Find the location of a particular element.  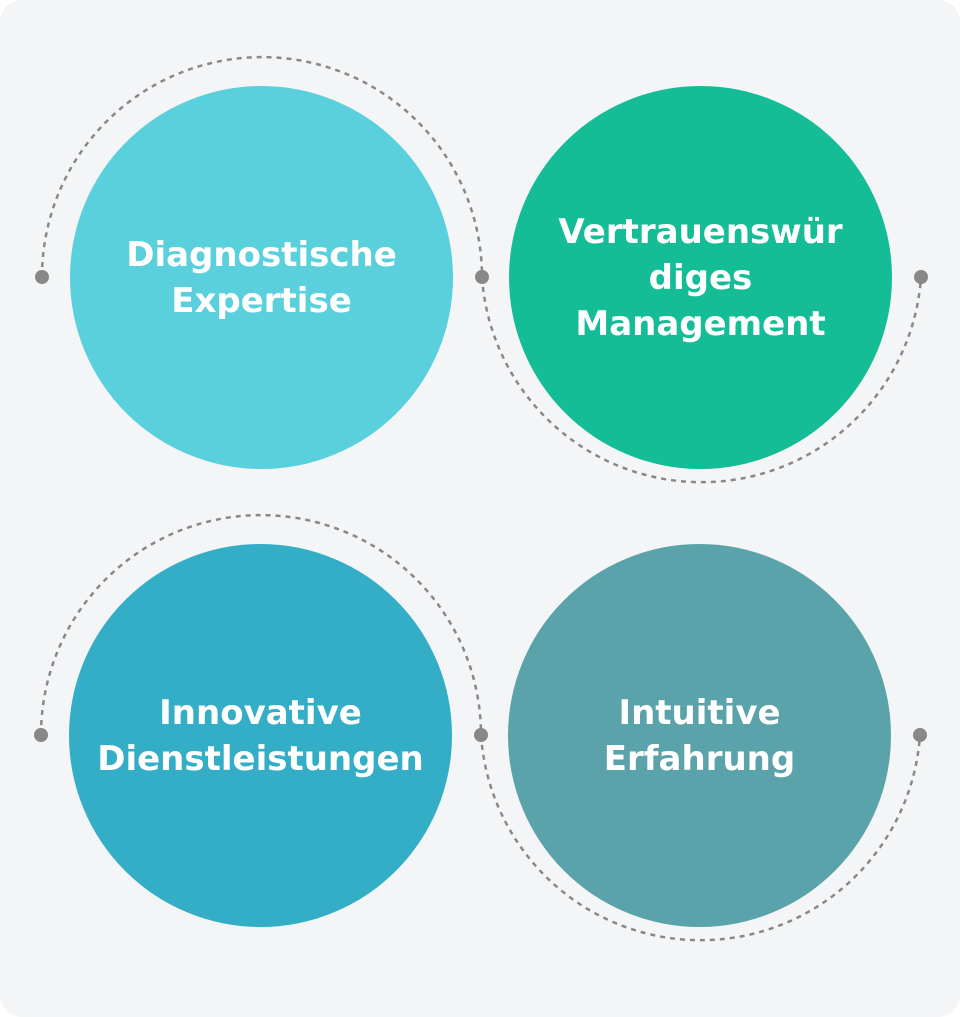

circle-label: Intuitive Erfahrung is located at coordinates (699, 735).